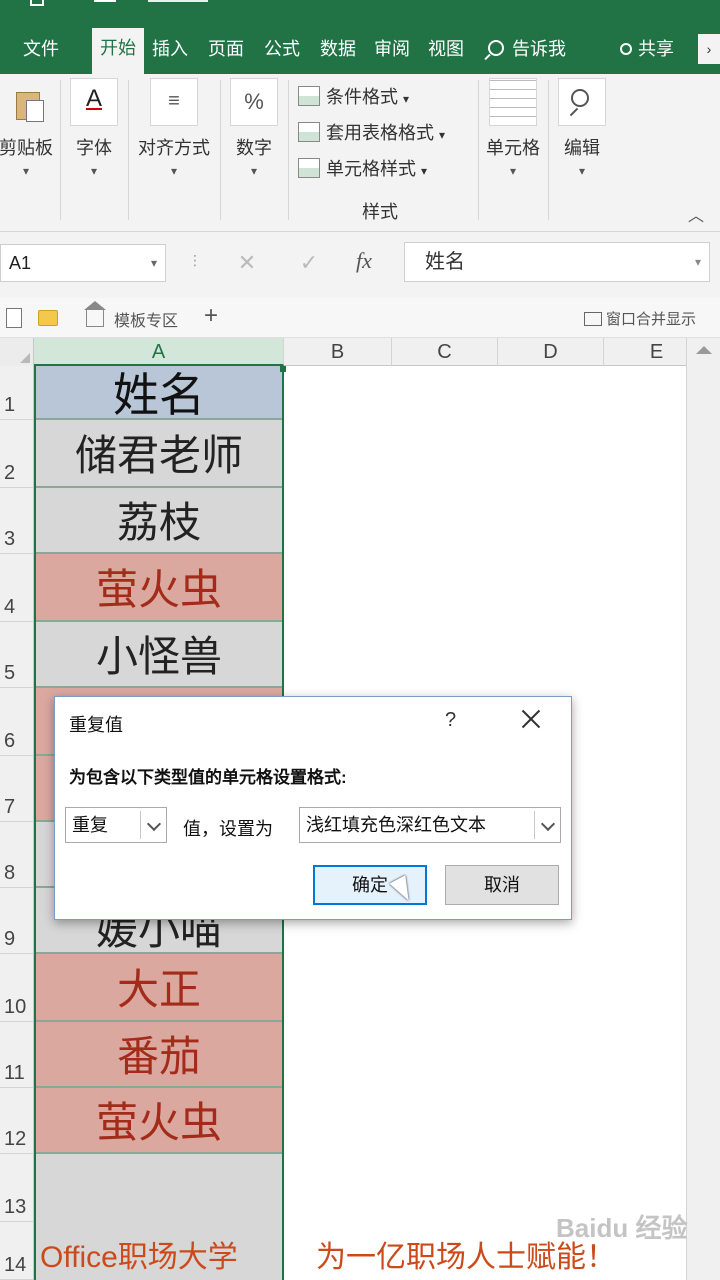  I want to click on clipboard-group: 剪贴板 ▾, so click(33, 128).